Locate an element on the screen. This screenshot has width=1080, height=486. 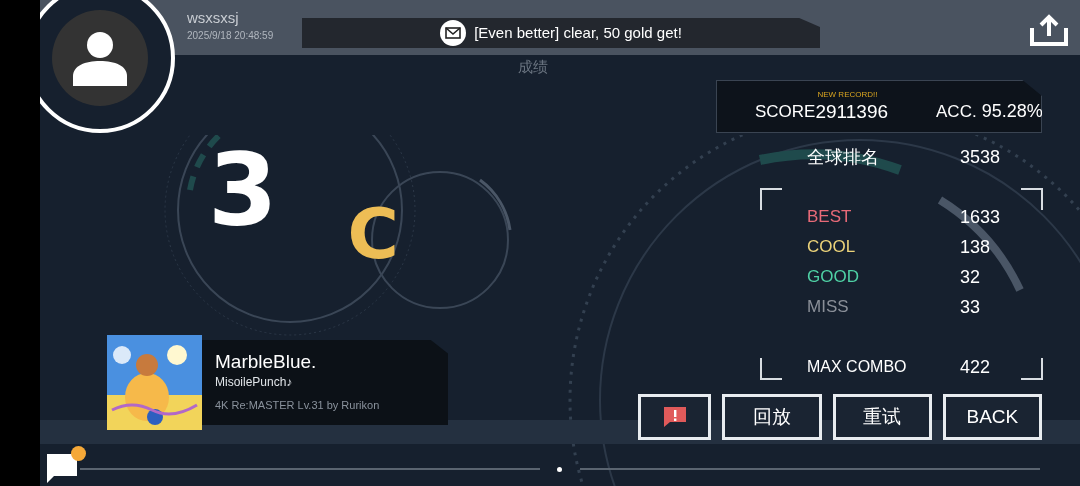
score-value: 2911396 is located at coordinates (852, 111).